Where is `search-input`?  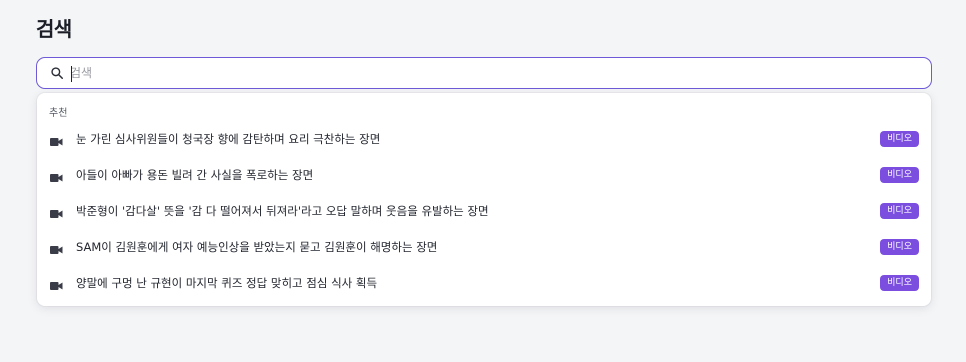 search-input is located at coordinates (480, 73).